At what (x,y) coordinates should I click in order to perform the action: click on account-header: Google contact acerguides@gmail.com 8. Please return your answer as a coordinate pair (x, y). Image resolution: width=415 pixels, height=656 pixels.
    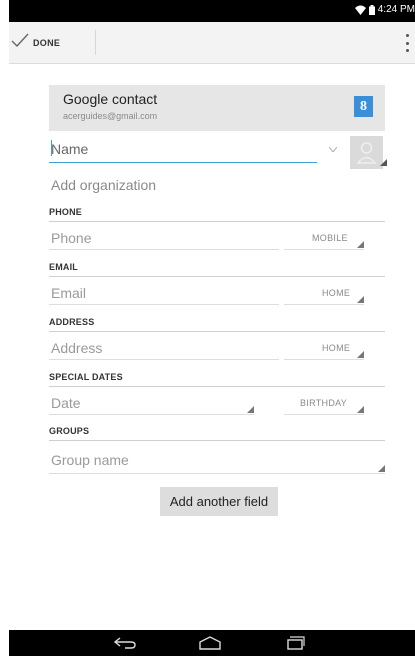
    Looking at the image, I should click on (217, 108).